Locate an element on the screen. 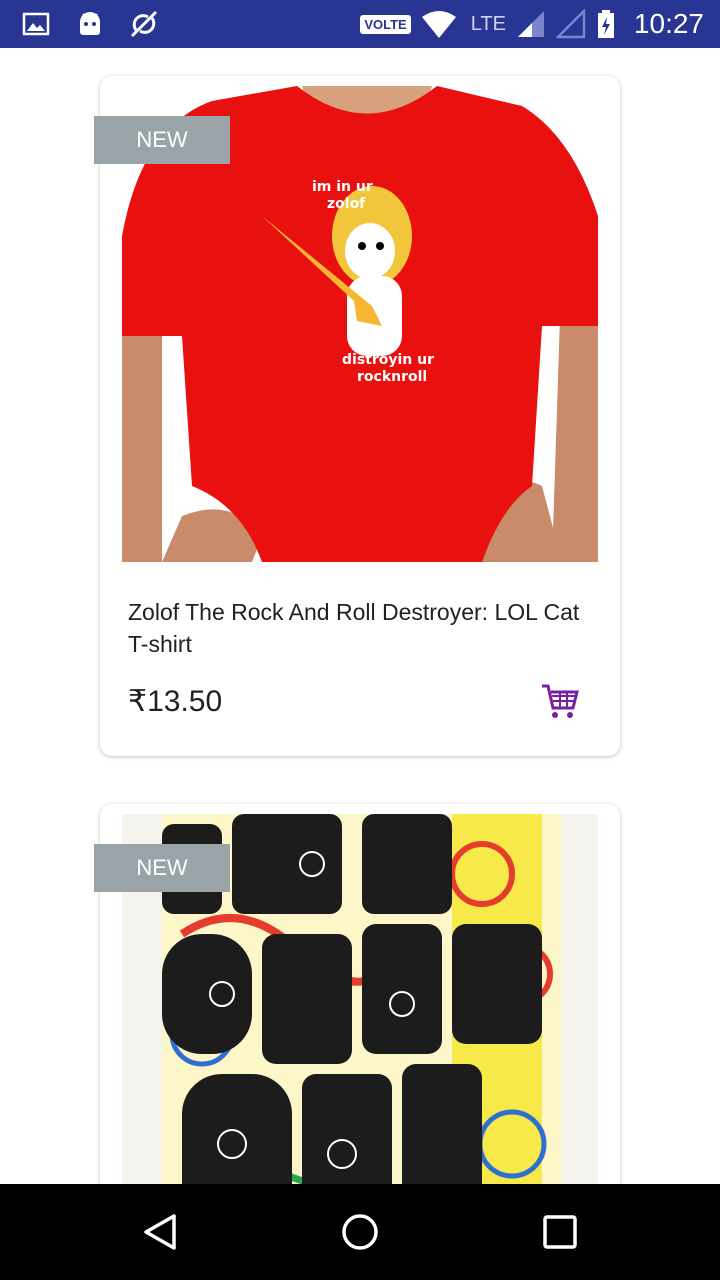  android-icon is located at coordinates (90, 23).